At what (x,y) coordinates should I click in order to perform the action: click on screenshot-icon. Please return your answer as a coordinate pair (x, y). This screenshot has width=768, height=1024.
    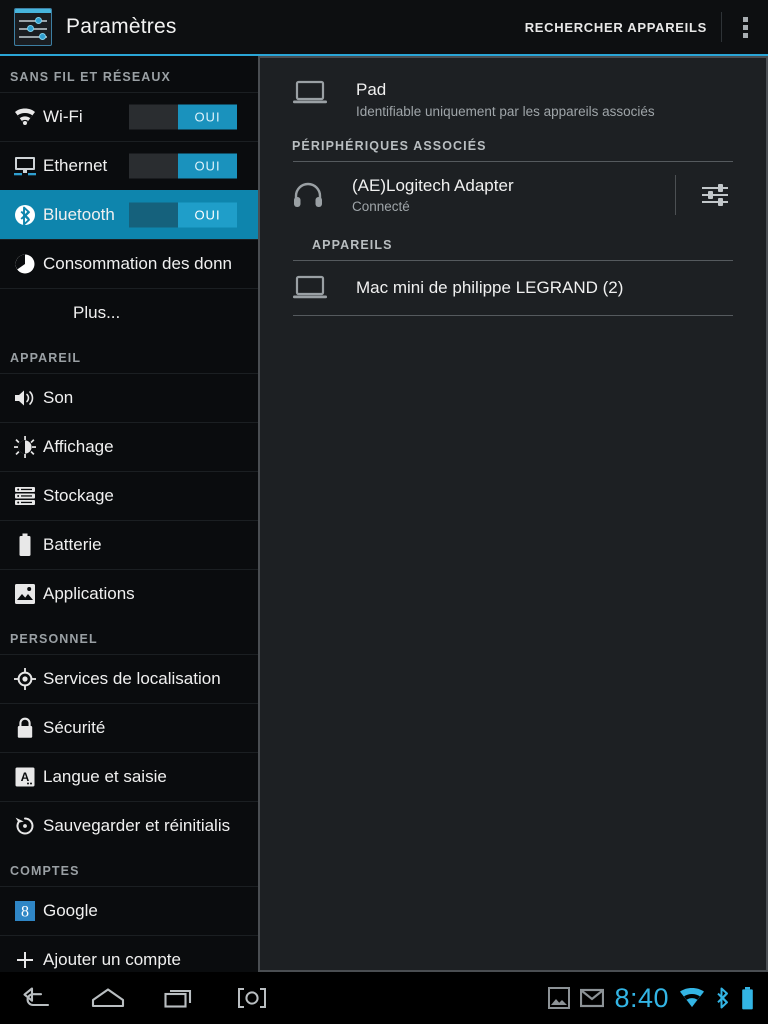
    Looking at the image, I should click on (252, 998).